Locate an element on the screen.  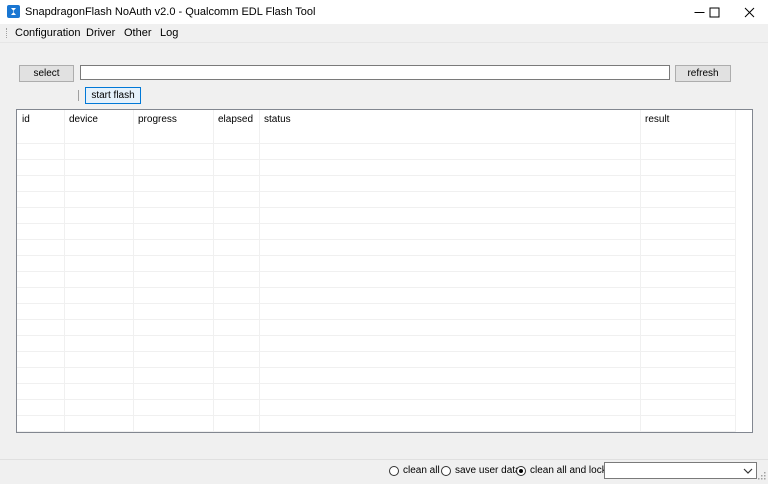
close-button is located at coordinates (748, 12).